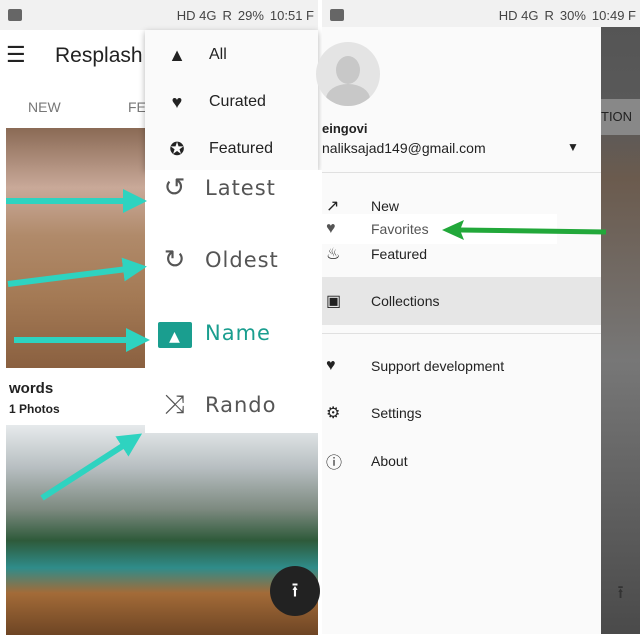 The width and height of the screenshot is (640, 640). I want to click on label: About, so click(389, 461).